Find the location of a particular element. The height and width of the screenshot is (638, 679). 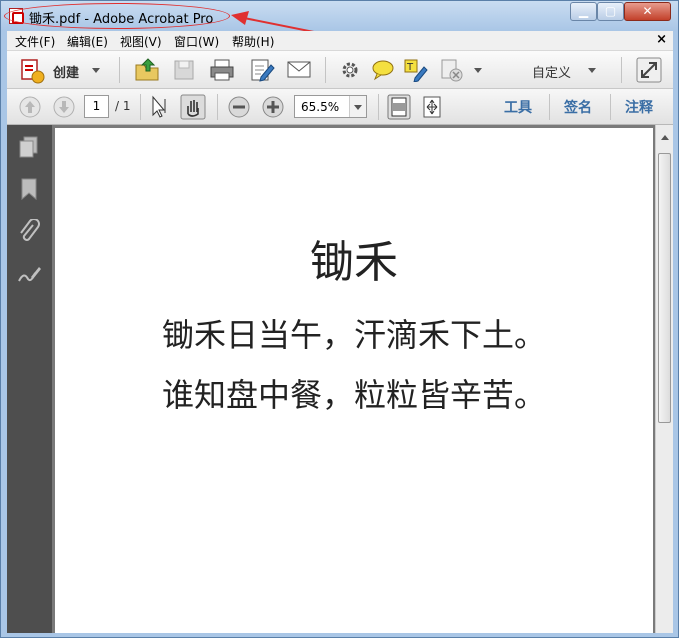

vertical-scrollbar is located at coordinates (664, 379).